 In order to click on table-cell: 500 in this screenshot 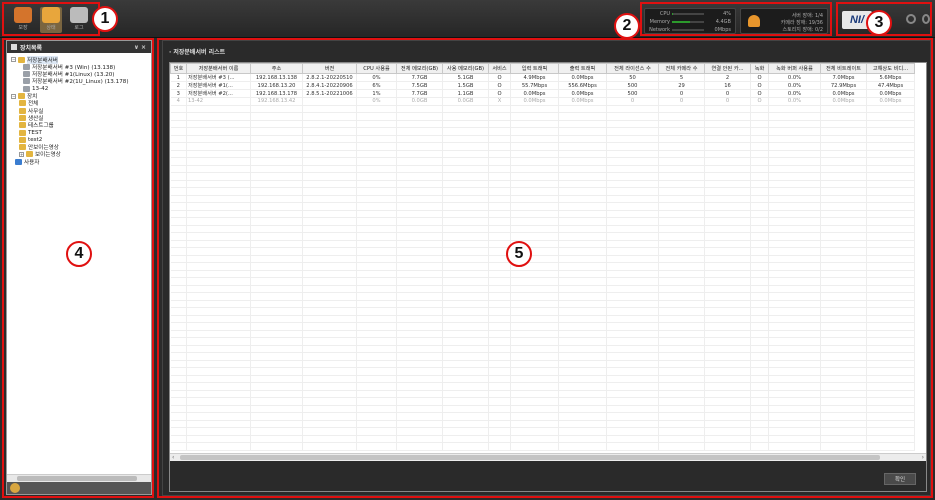, I will do `click(632, 85)`.